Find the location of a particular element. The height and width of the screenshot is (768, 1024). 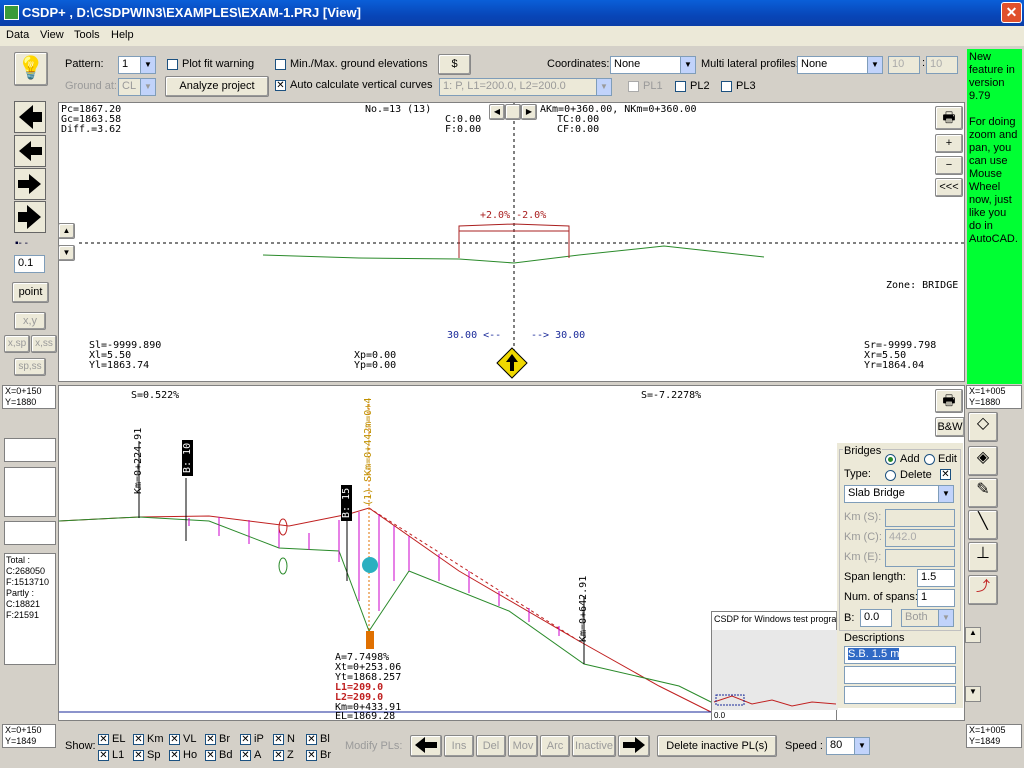

show-ho-checkbox: ✕ is located at coordinates (174, 755).